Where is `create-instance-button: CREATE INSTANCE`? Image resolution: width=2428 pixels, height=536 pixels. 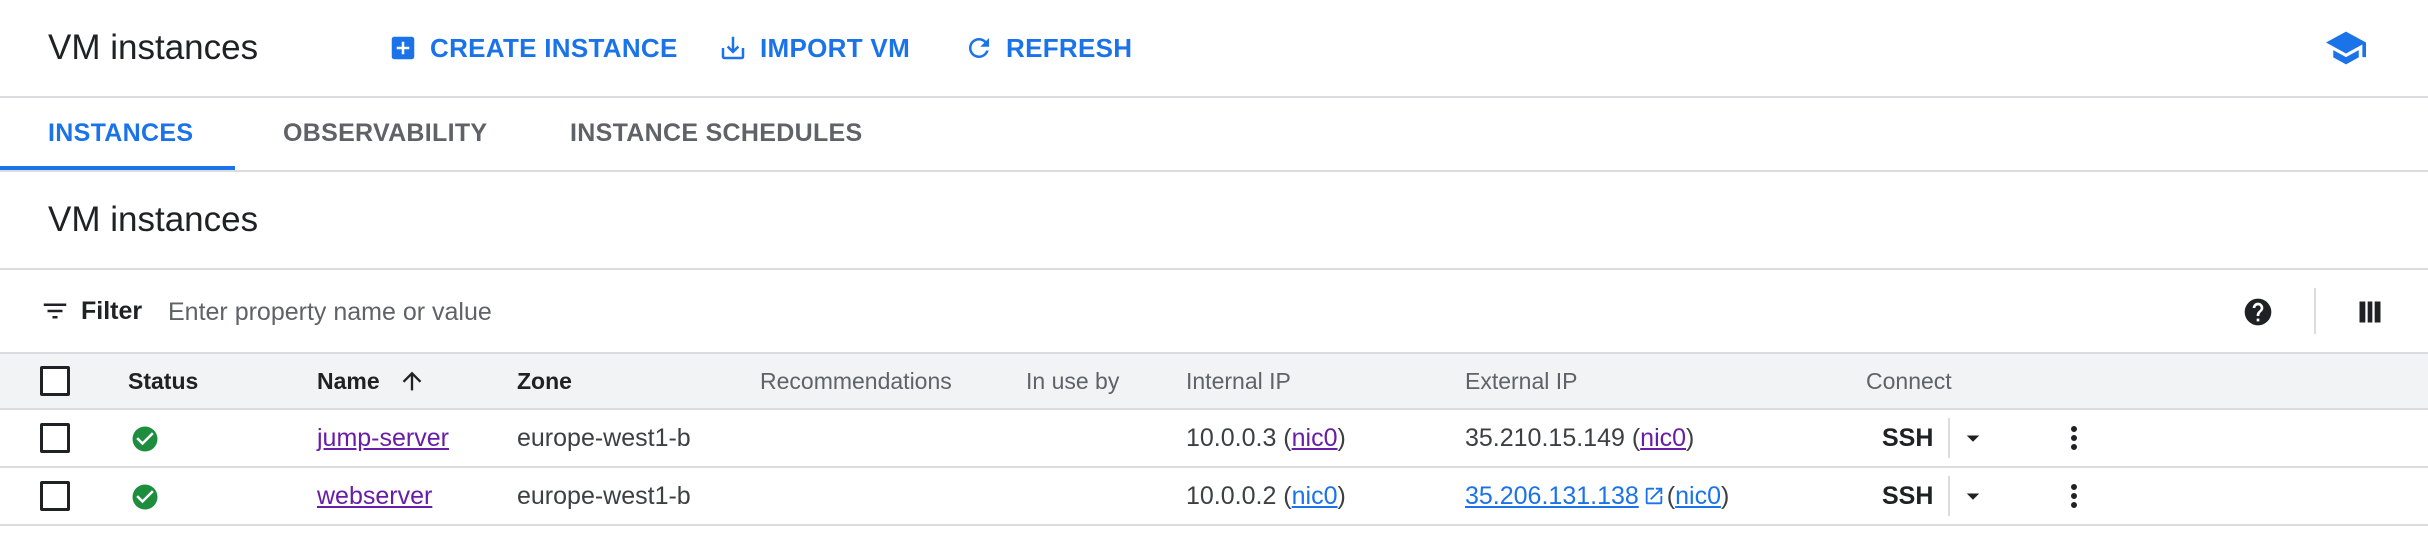 create-instance-button: CREATE INSTANCE is located at coordinates (533, 48).